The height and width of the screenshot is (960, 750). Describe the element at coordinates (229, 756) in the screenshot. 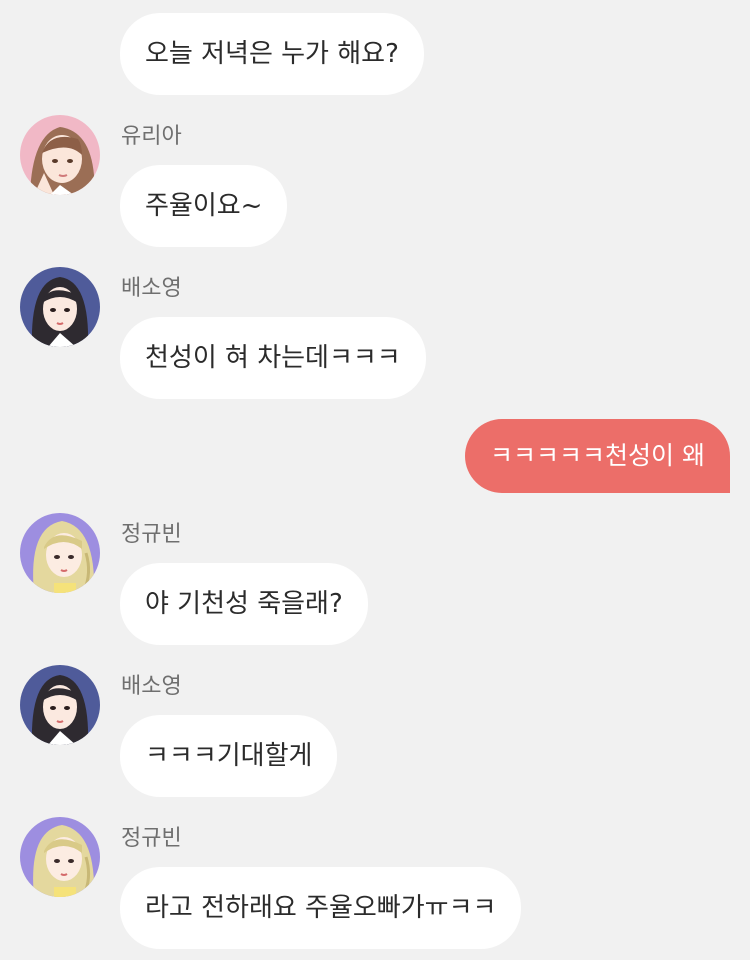

I see `message-bubble: ㅋㅋㅋ기대할게` at that location.